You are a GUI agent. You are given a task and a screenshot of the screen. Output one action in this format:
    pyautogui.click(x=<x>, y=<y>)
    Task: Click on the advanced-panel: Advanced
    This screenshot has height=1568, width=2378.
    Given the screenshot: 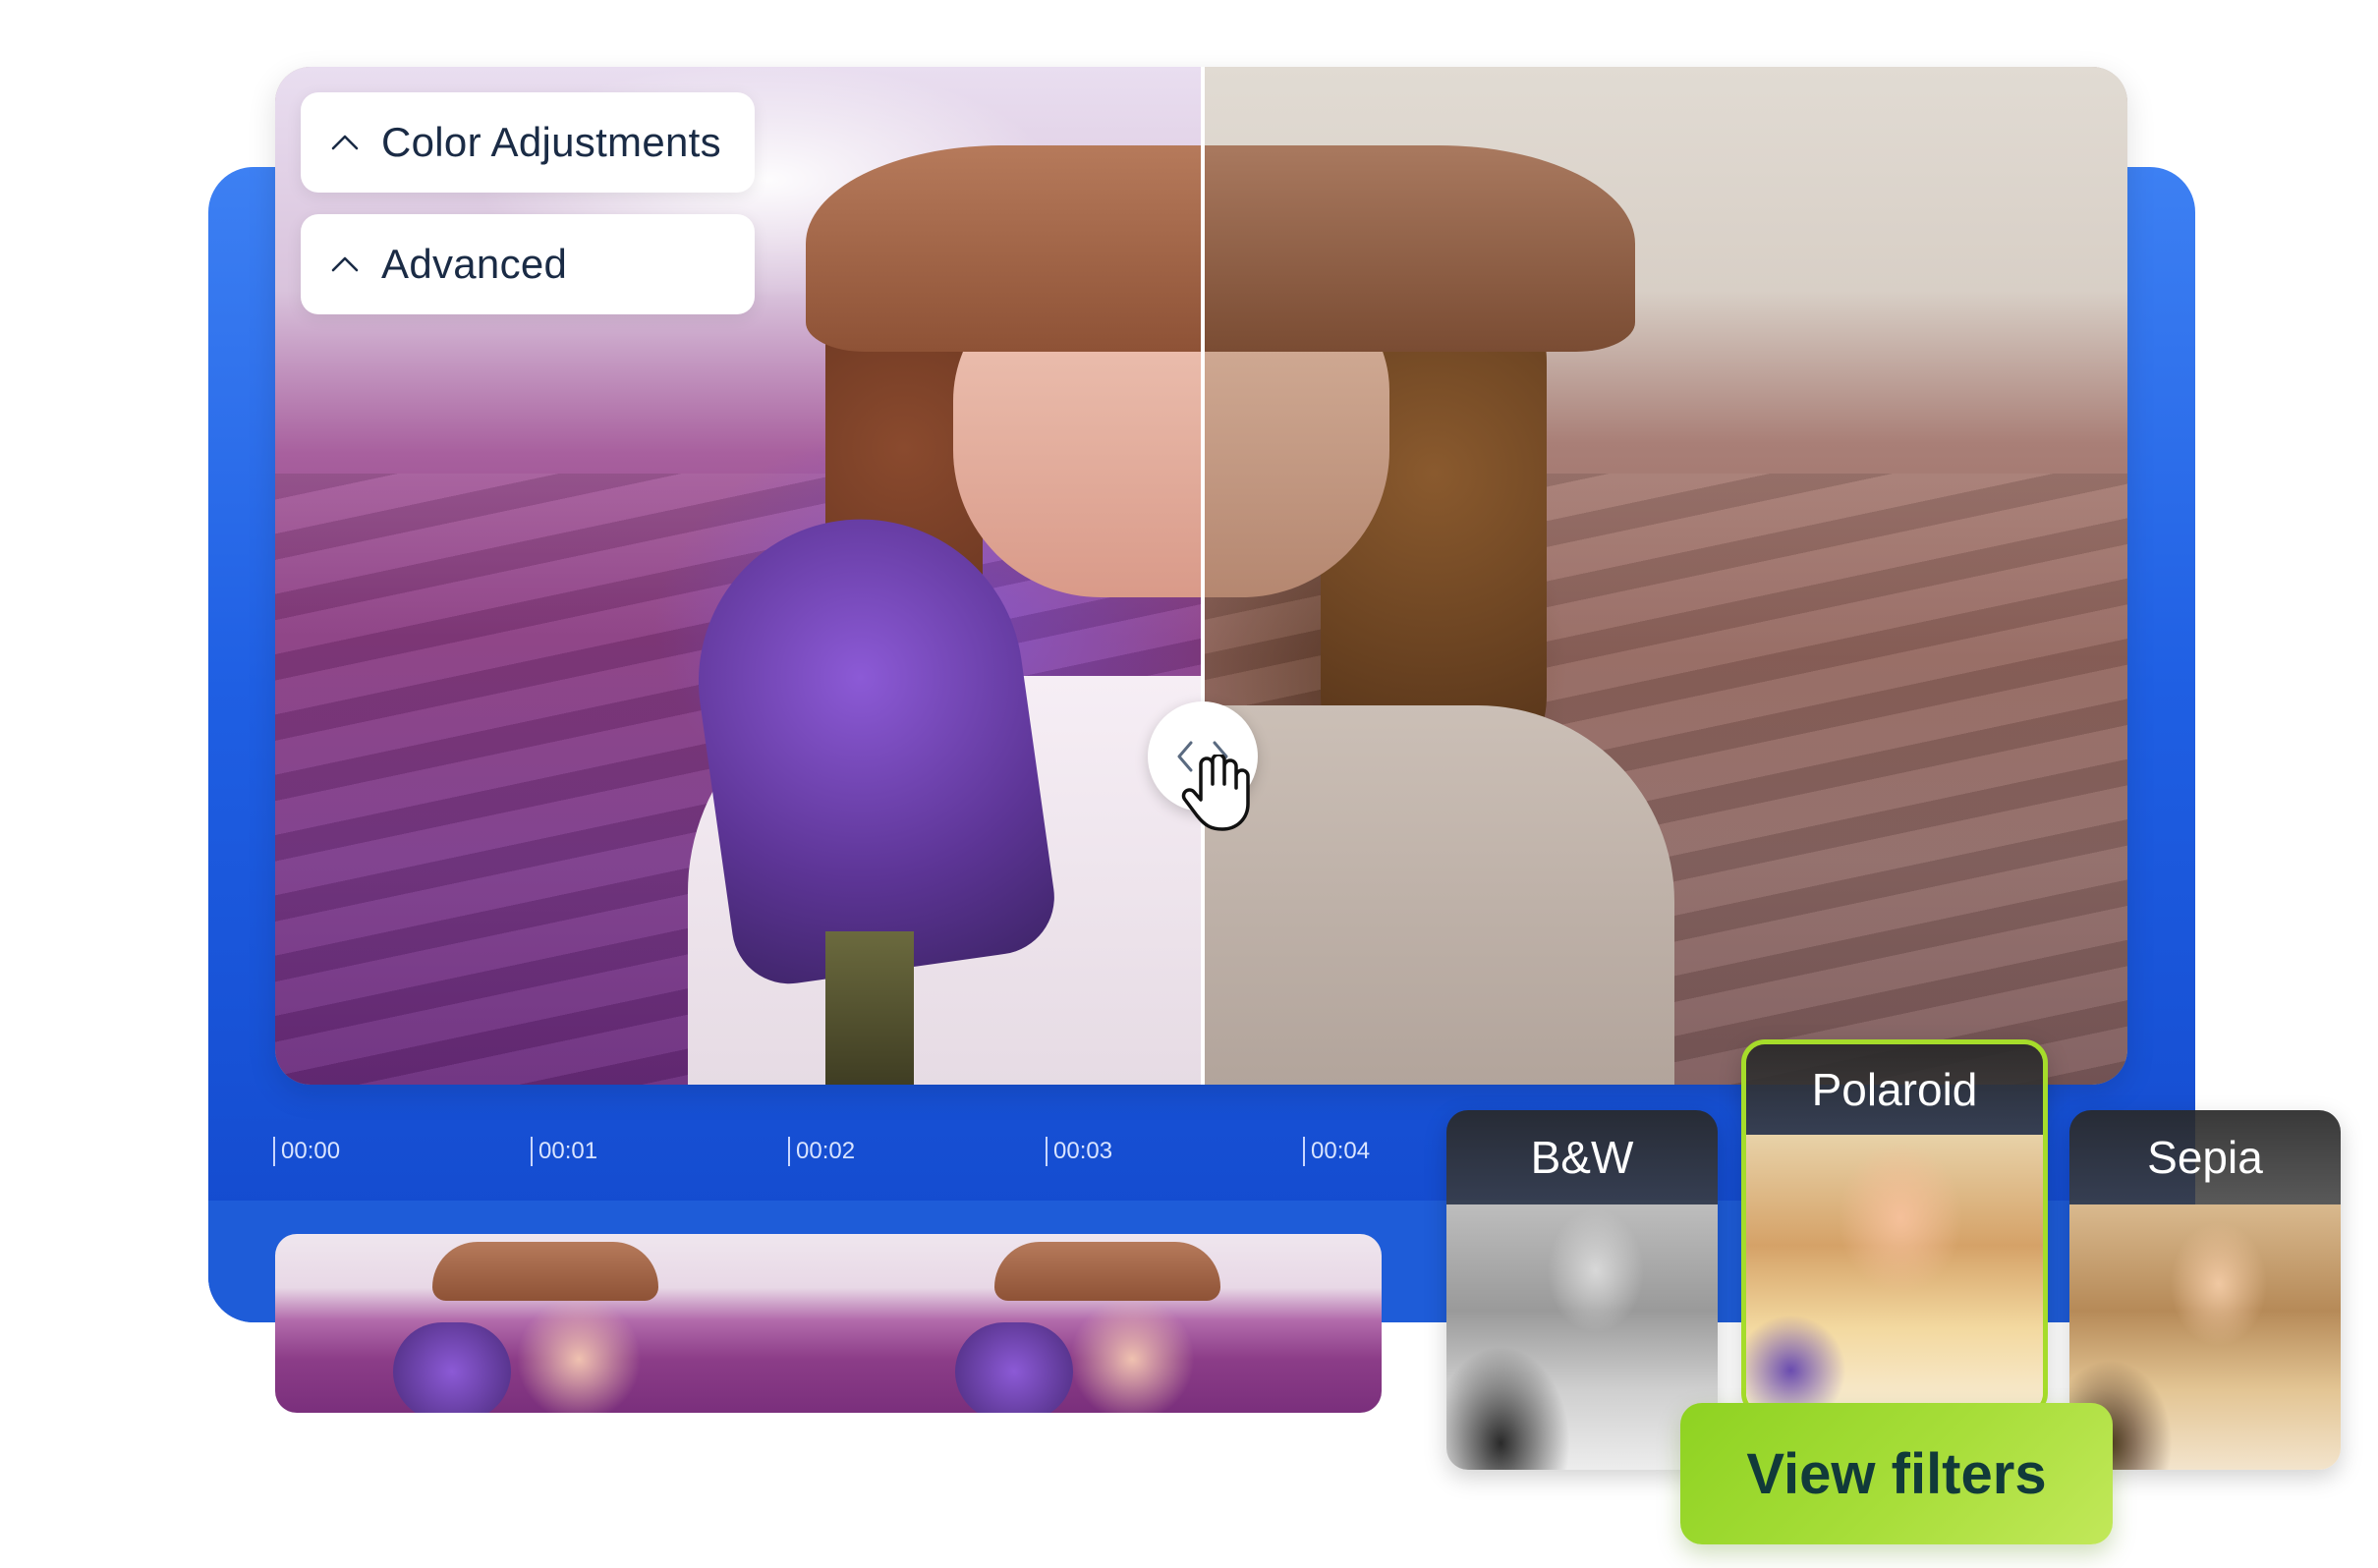 What is the action you would take?
    pyautogui.click(x=528, y=264)
    